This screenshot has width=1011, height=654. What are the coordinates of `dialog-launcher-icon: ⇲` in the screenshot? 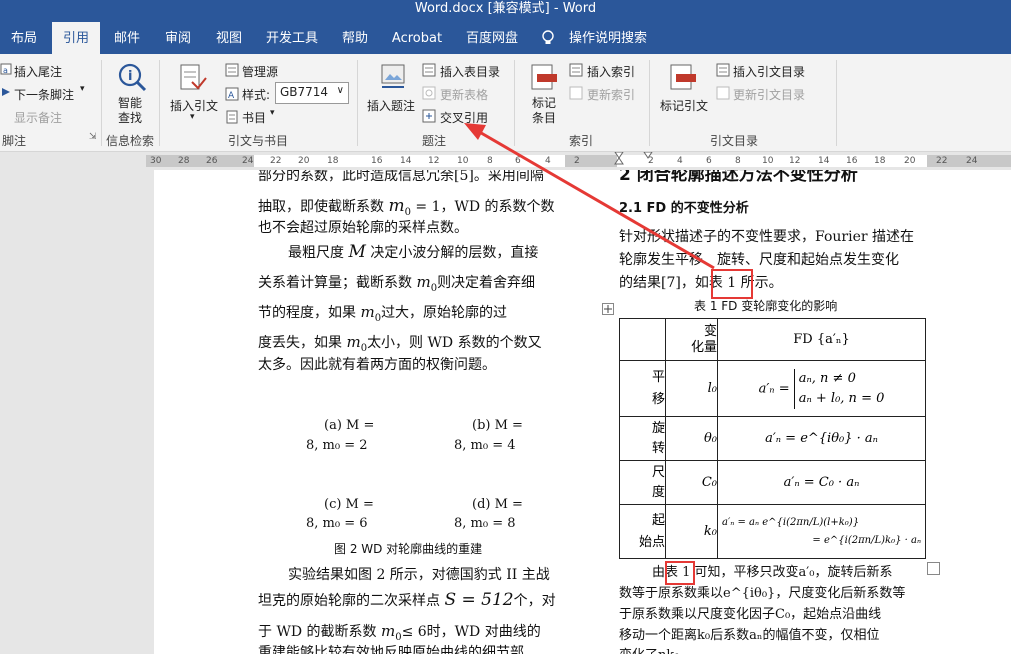 It's located at (93, 137).